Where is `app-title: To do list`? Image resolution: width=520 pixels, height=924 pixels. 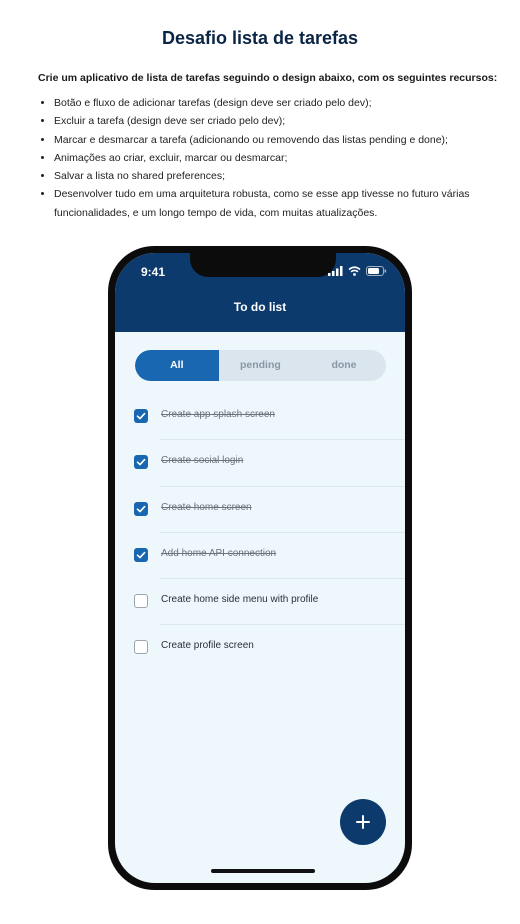
app-title: To do list is located at coordinates (260, 307).